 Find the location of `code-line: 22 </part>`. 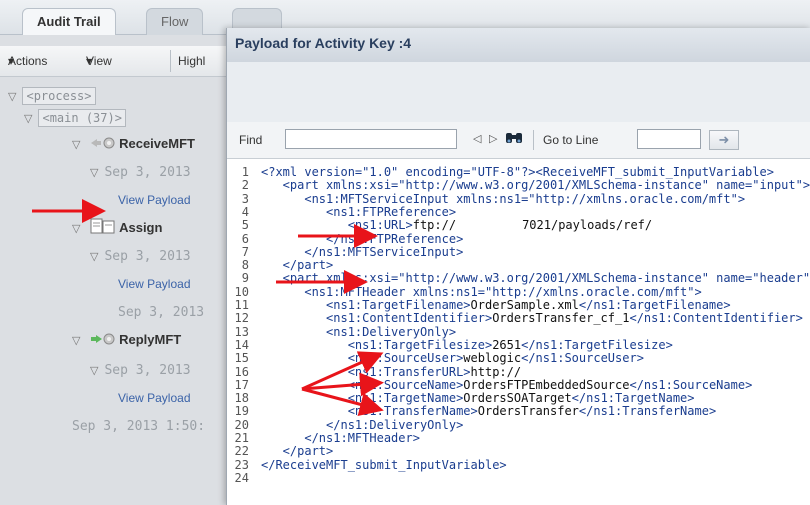

code-line: 22 </part> is located at coordinates (280, 451).